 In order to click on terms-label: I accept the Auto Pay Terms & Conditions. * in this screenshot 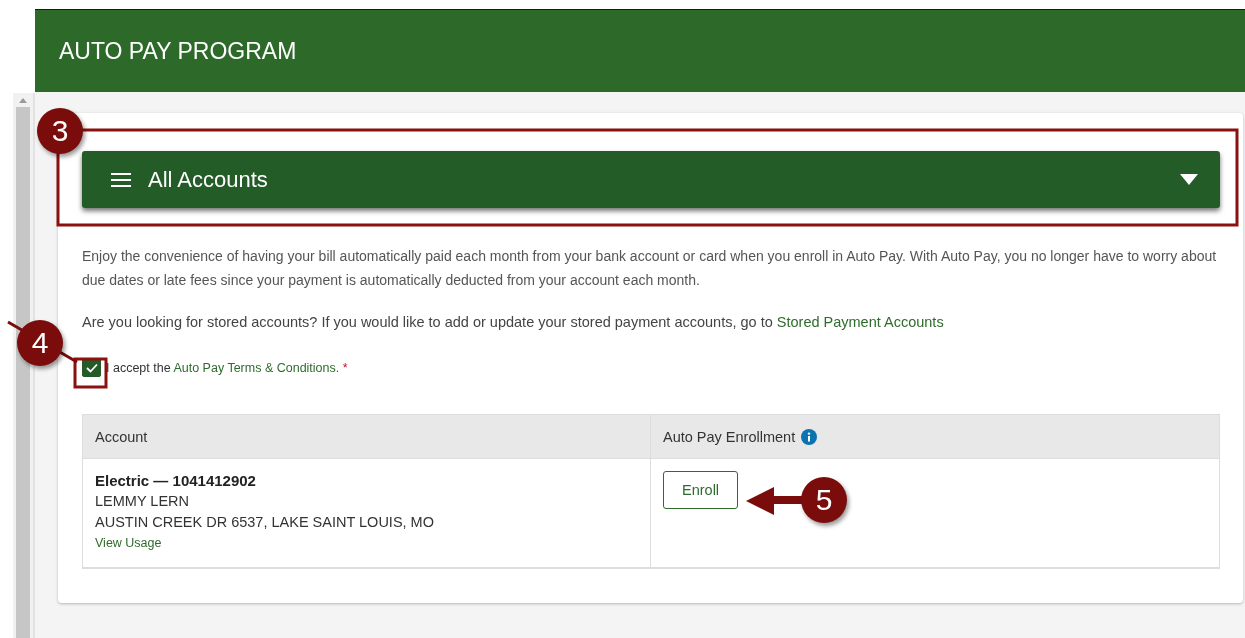, I will do `click(227, 367)`.